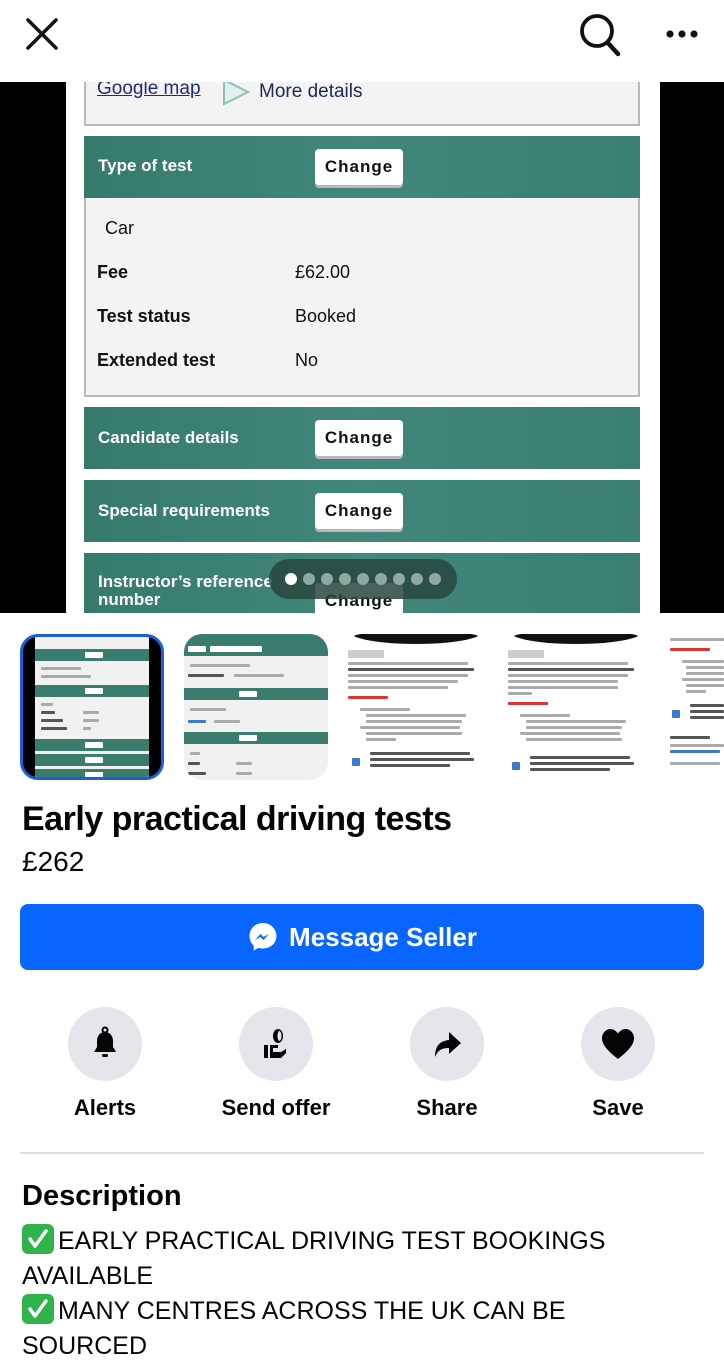 The image size is (724, 1362). I want to click on messenger-icon, so click(263, 937).